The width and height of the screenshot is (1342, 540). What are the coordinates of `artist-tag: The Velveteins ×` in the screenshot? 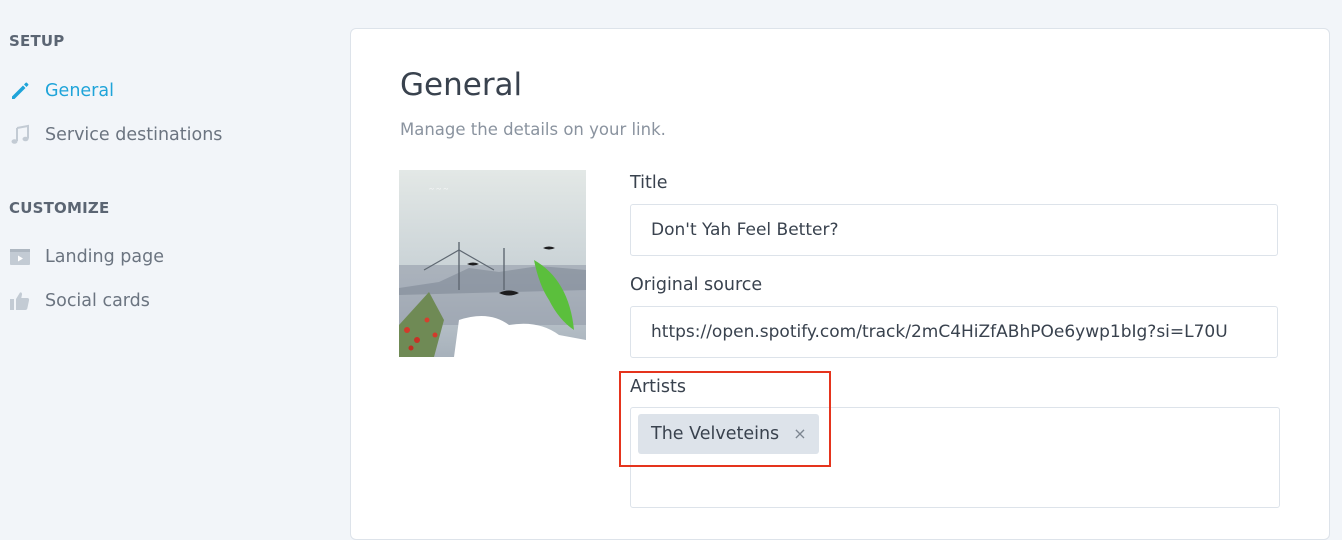 It's located at (728, 434).